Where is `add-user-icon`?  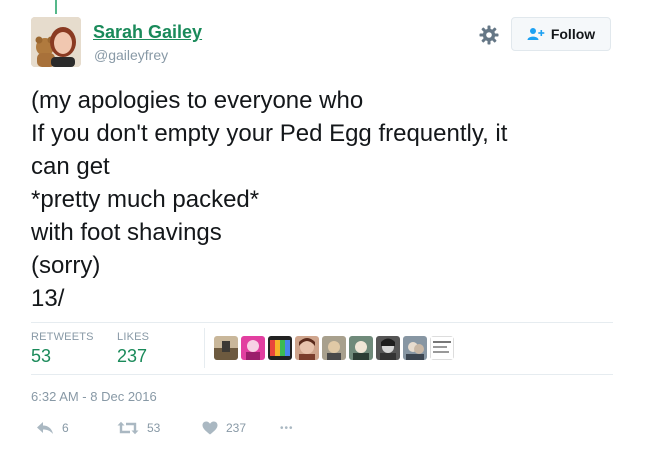
add-user-icon is located at coordinates (536, 34).